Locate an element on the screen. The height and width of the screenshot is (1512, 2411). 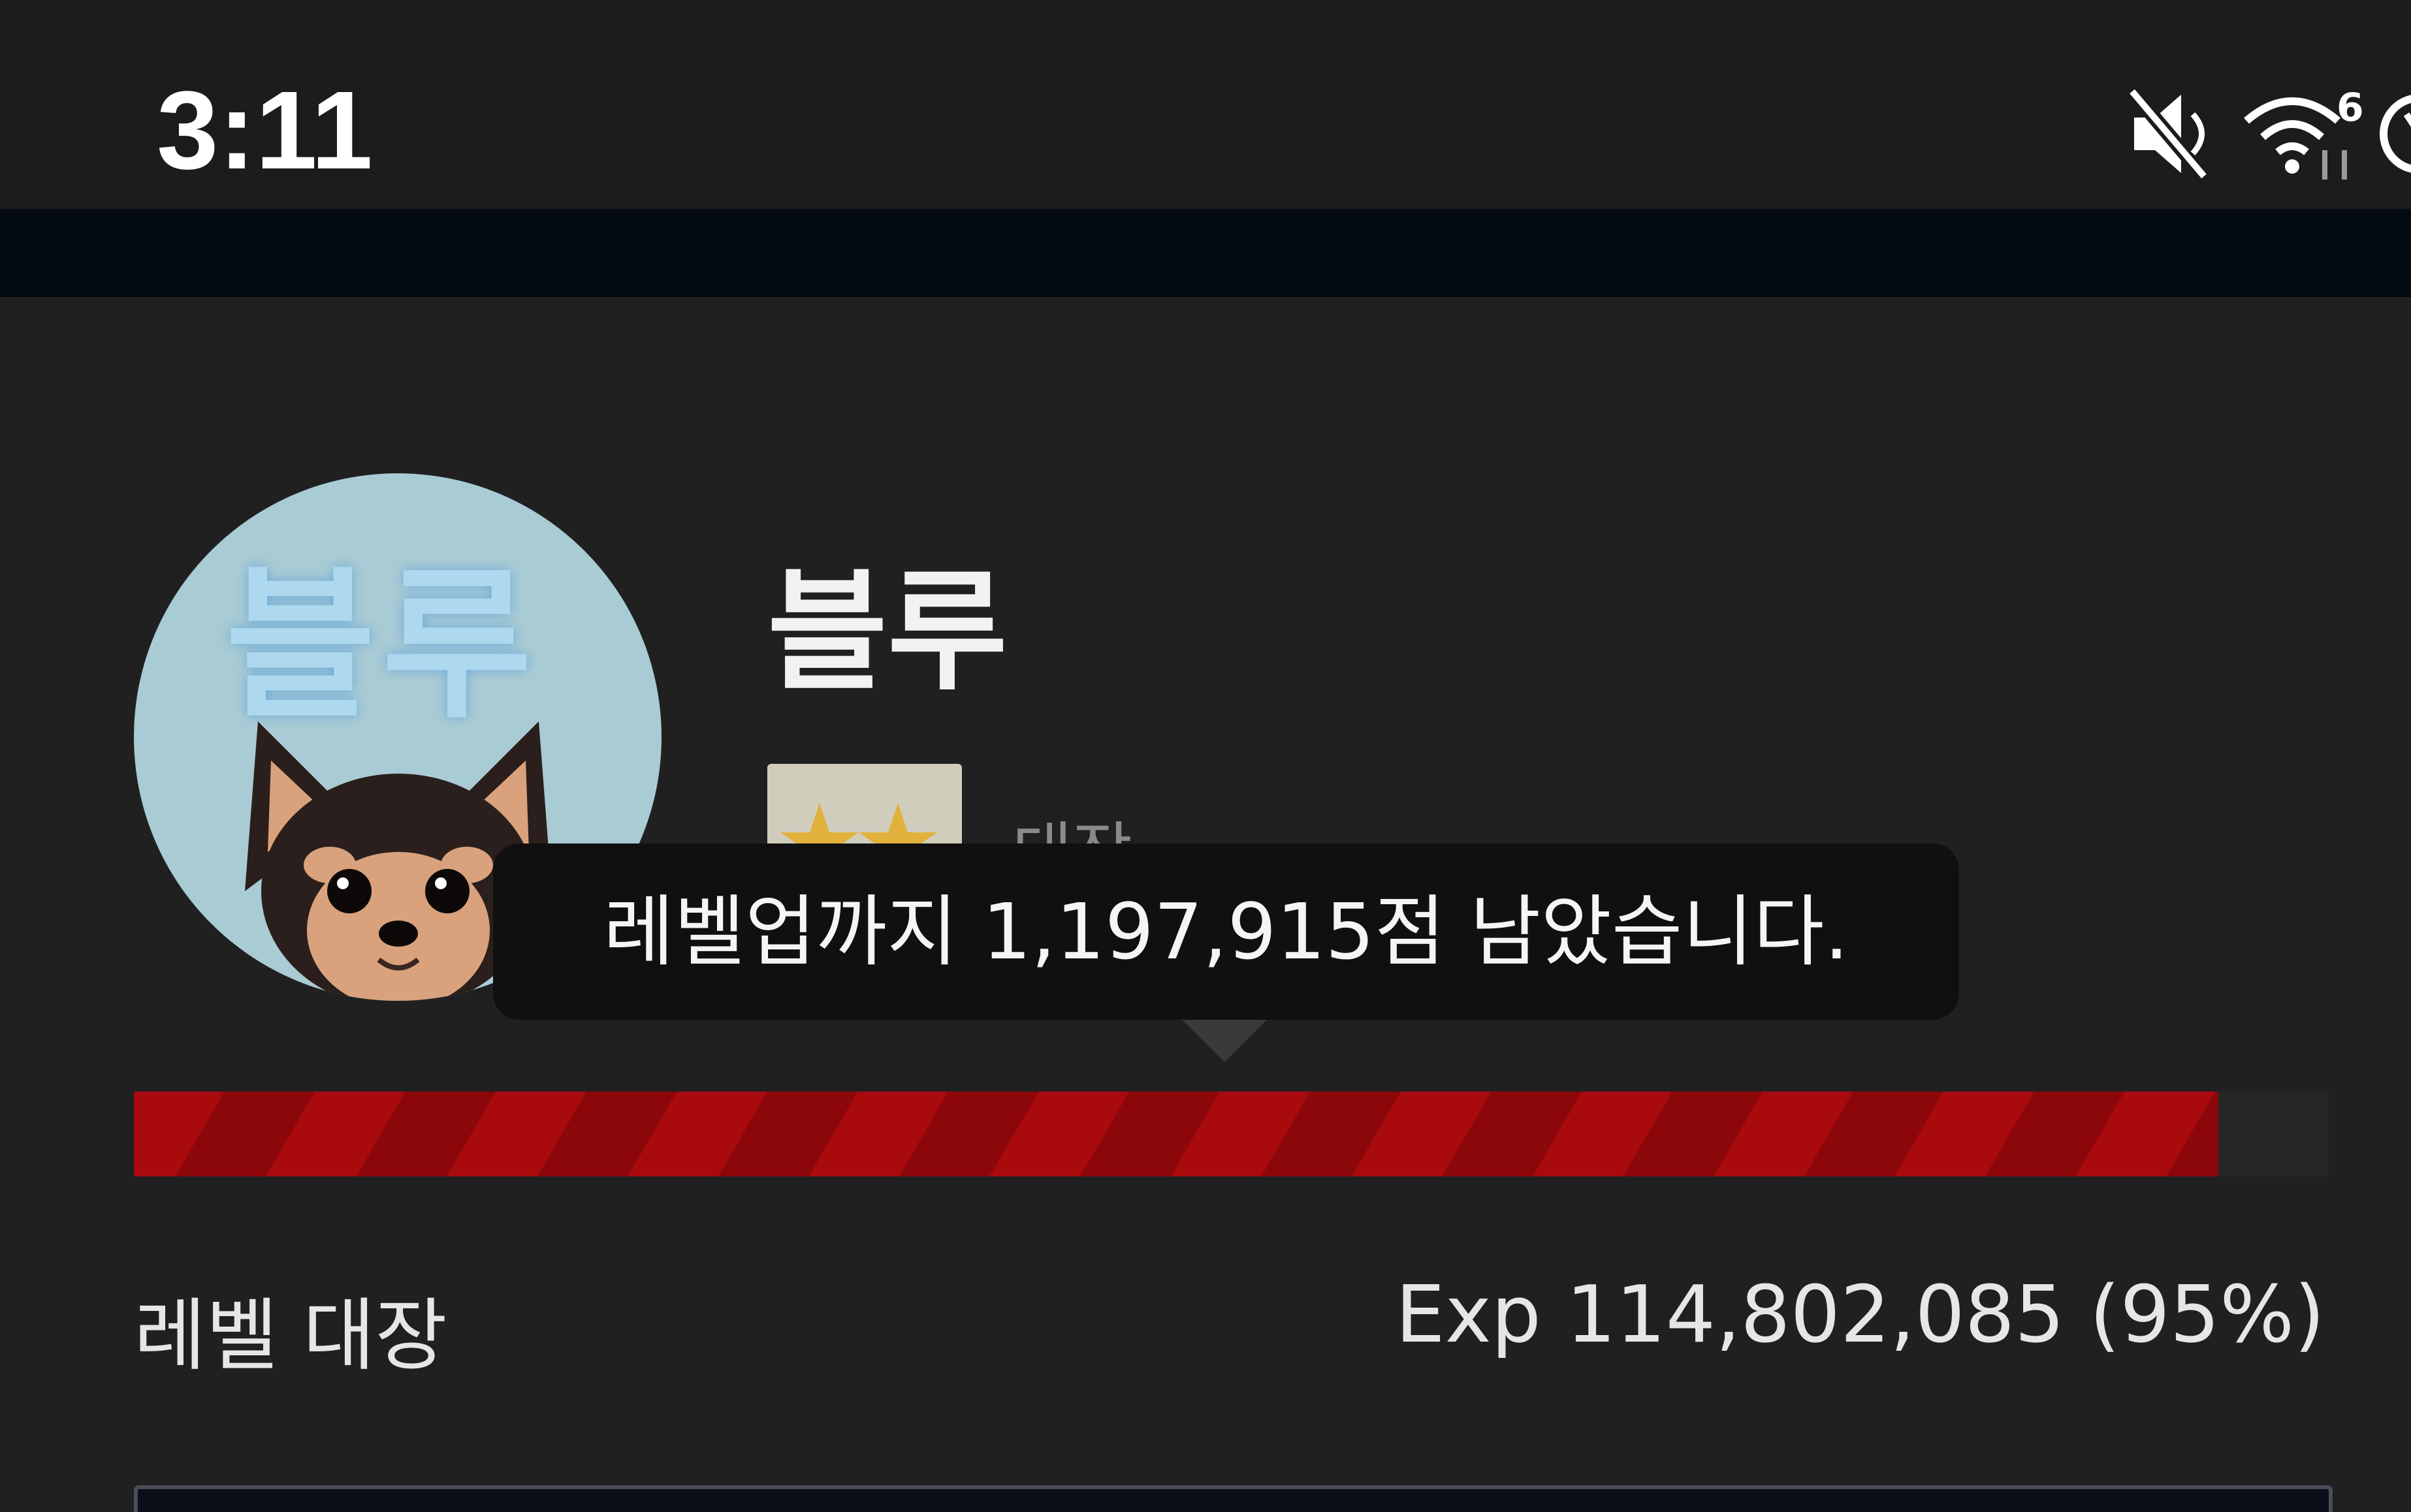
level-up-tooltip: 레벨업까지 1,197,915점 남았습니다. is located at coordinates (1226, 931).